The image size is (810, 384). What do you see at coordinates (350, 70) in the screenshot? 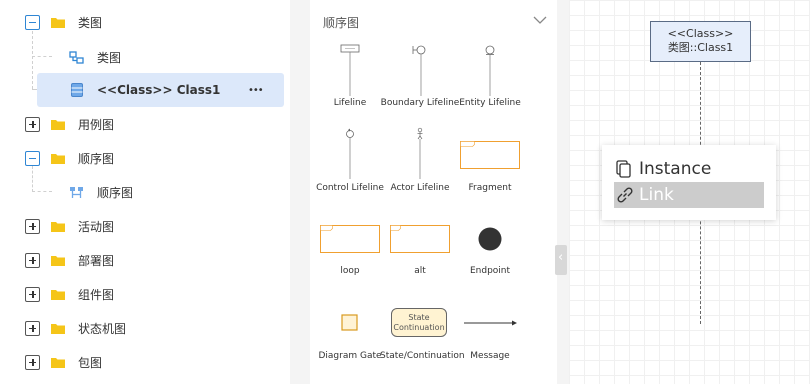
I see `lifeline-icon` at bounding box center [350, 70].